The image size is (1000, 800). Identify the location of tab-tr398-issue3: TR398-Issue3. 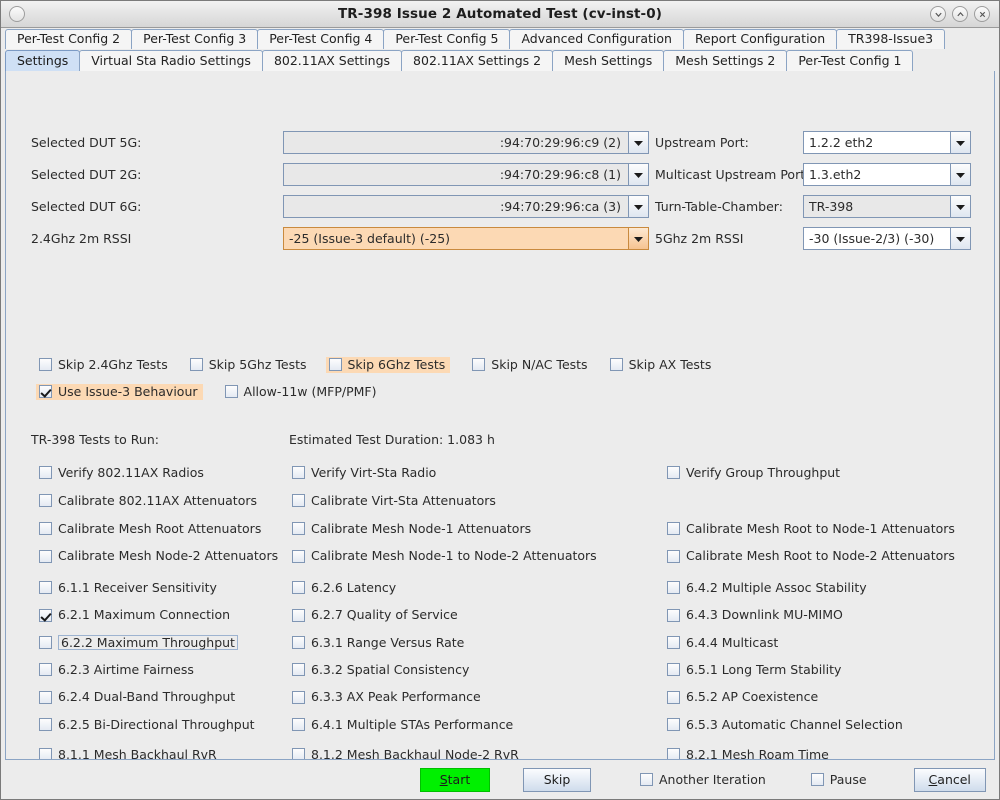
(891, 39).